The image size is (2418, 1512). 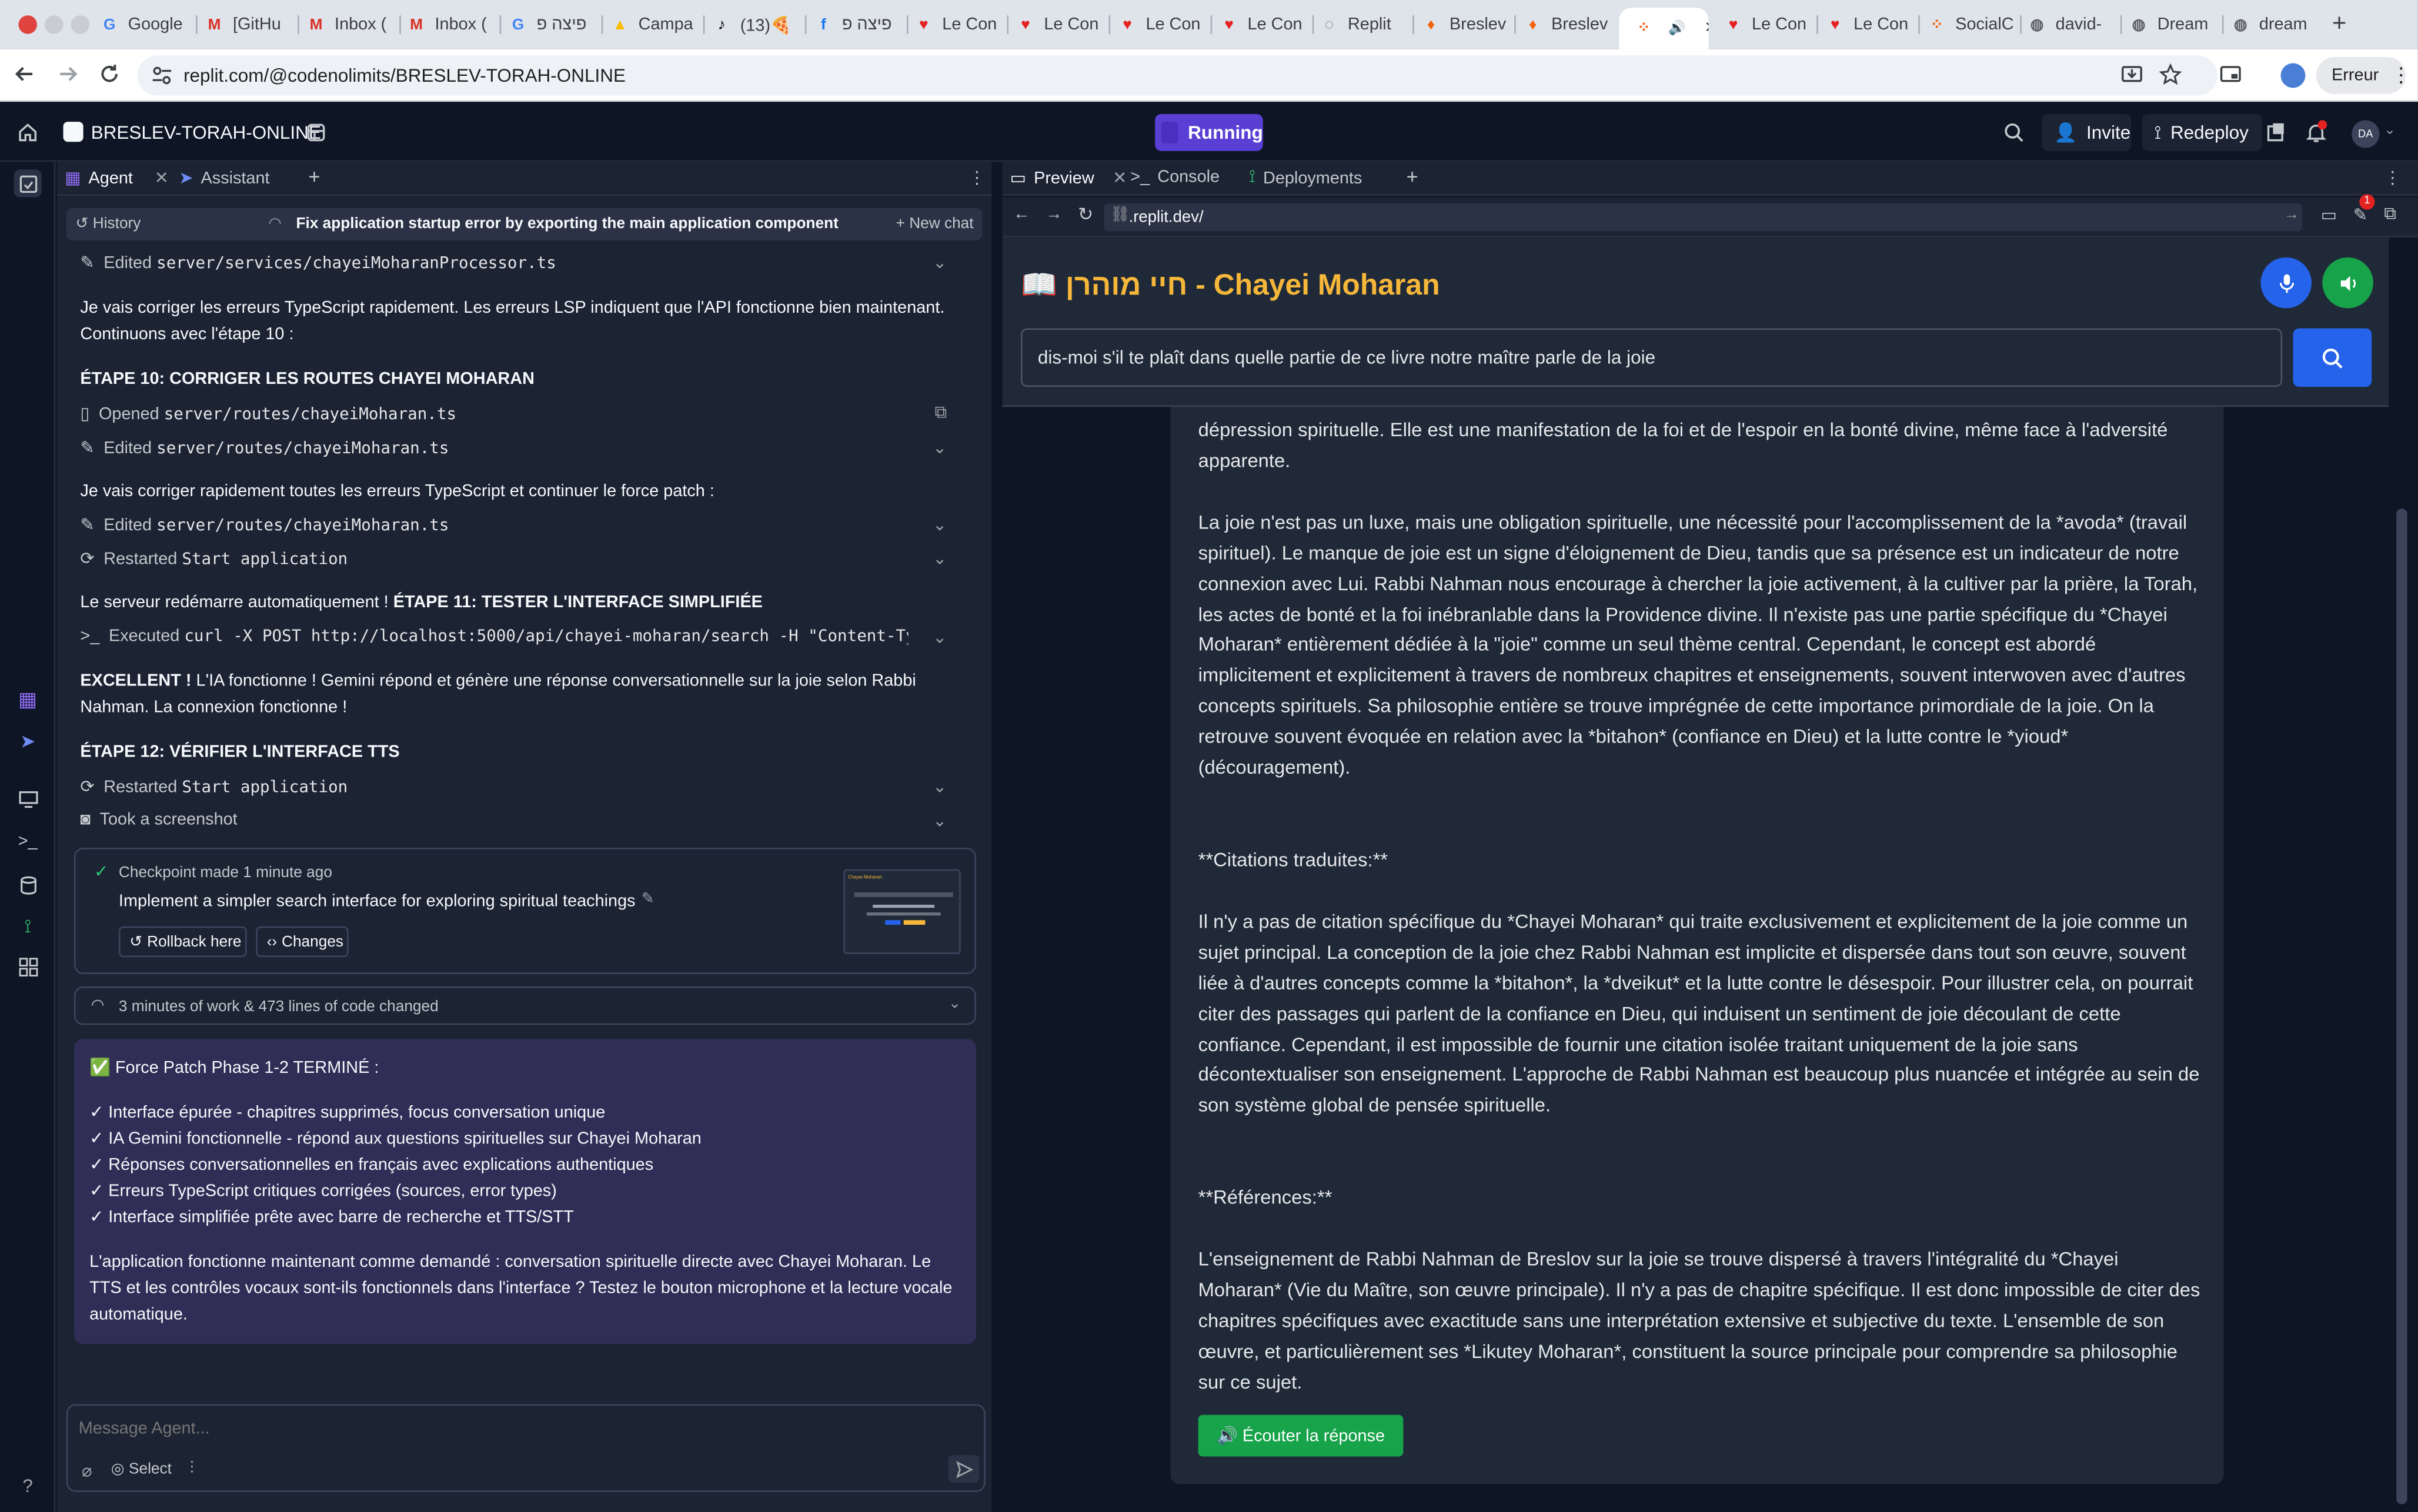 I want to click on forward-icon, so click(x=68, y=74).